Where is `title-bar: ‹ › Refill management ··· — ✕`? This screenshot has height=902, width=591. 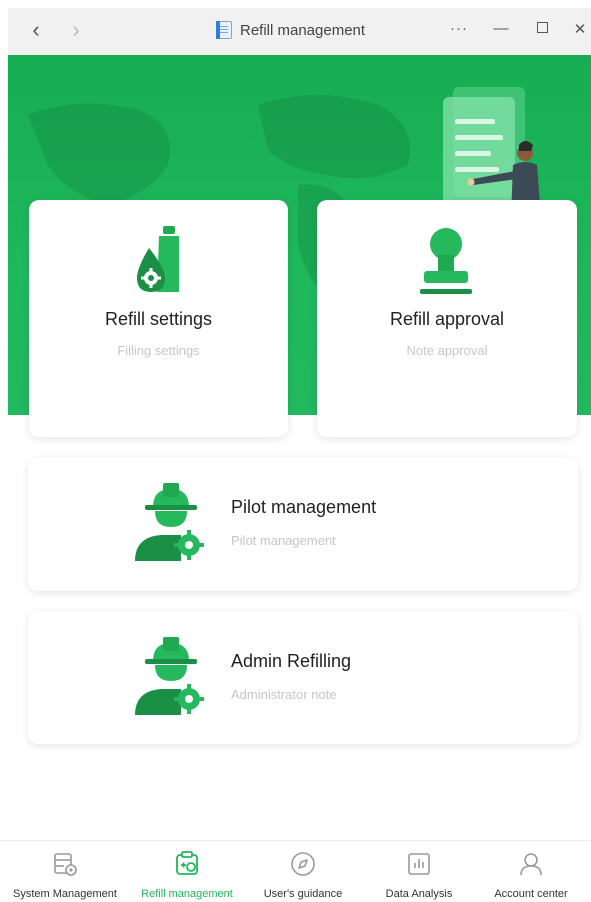
title-bar: ‹ › Refill management ··· — ✕ is located at coordinates (299, 31).